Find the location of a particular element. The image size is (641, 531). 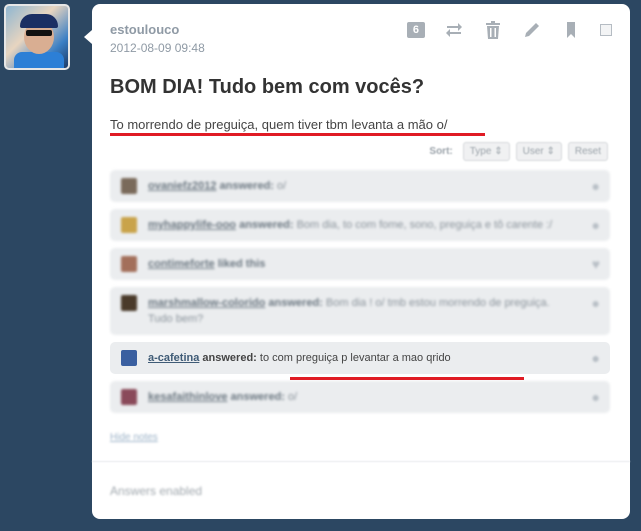

sort-label: Sort: is located at coordinates (441, 151).